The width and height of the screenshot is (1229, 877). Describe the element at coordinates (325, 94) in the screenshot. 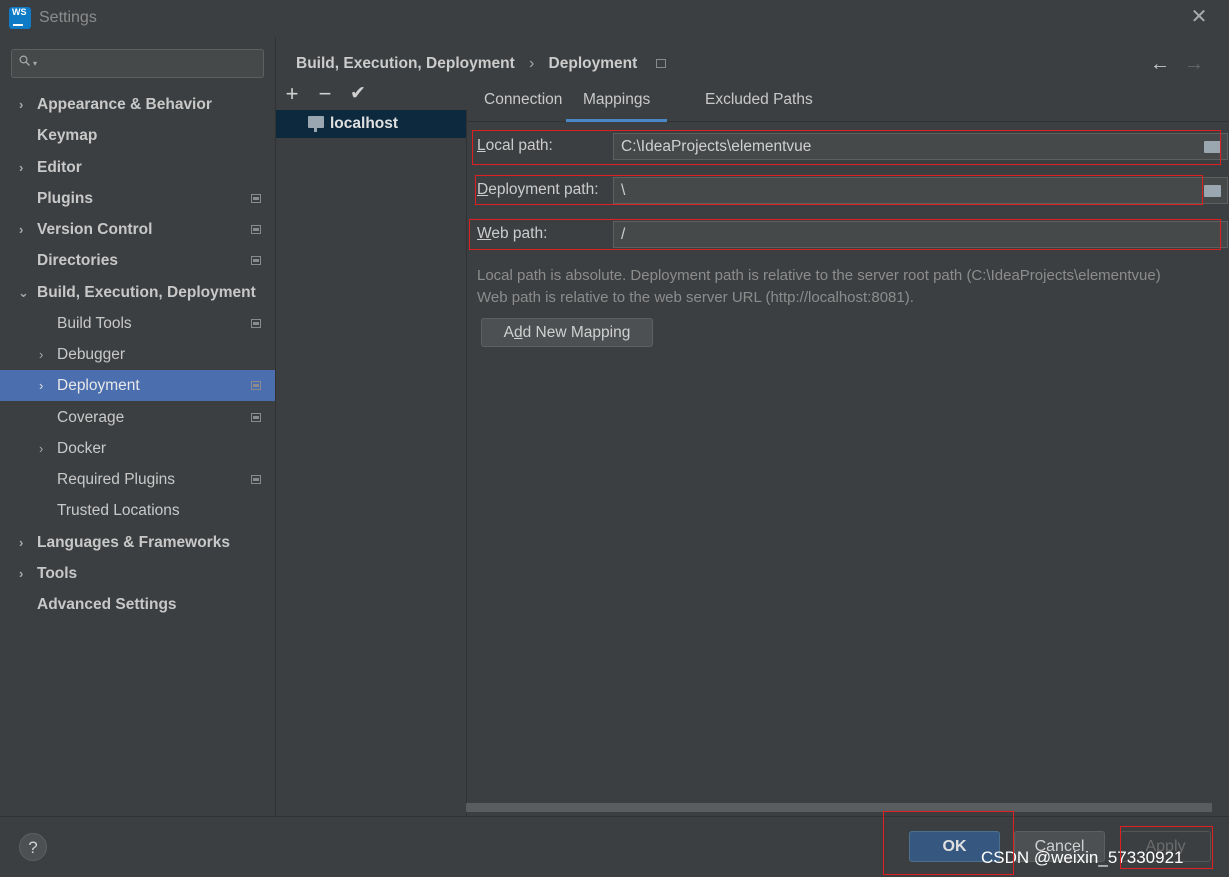

I see `remove-server-button: −` at that location.